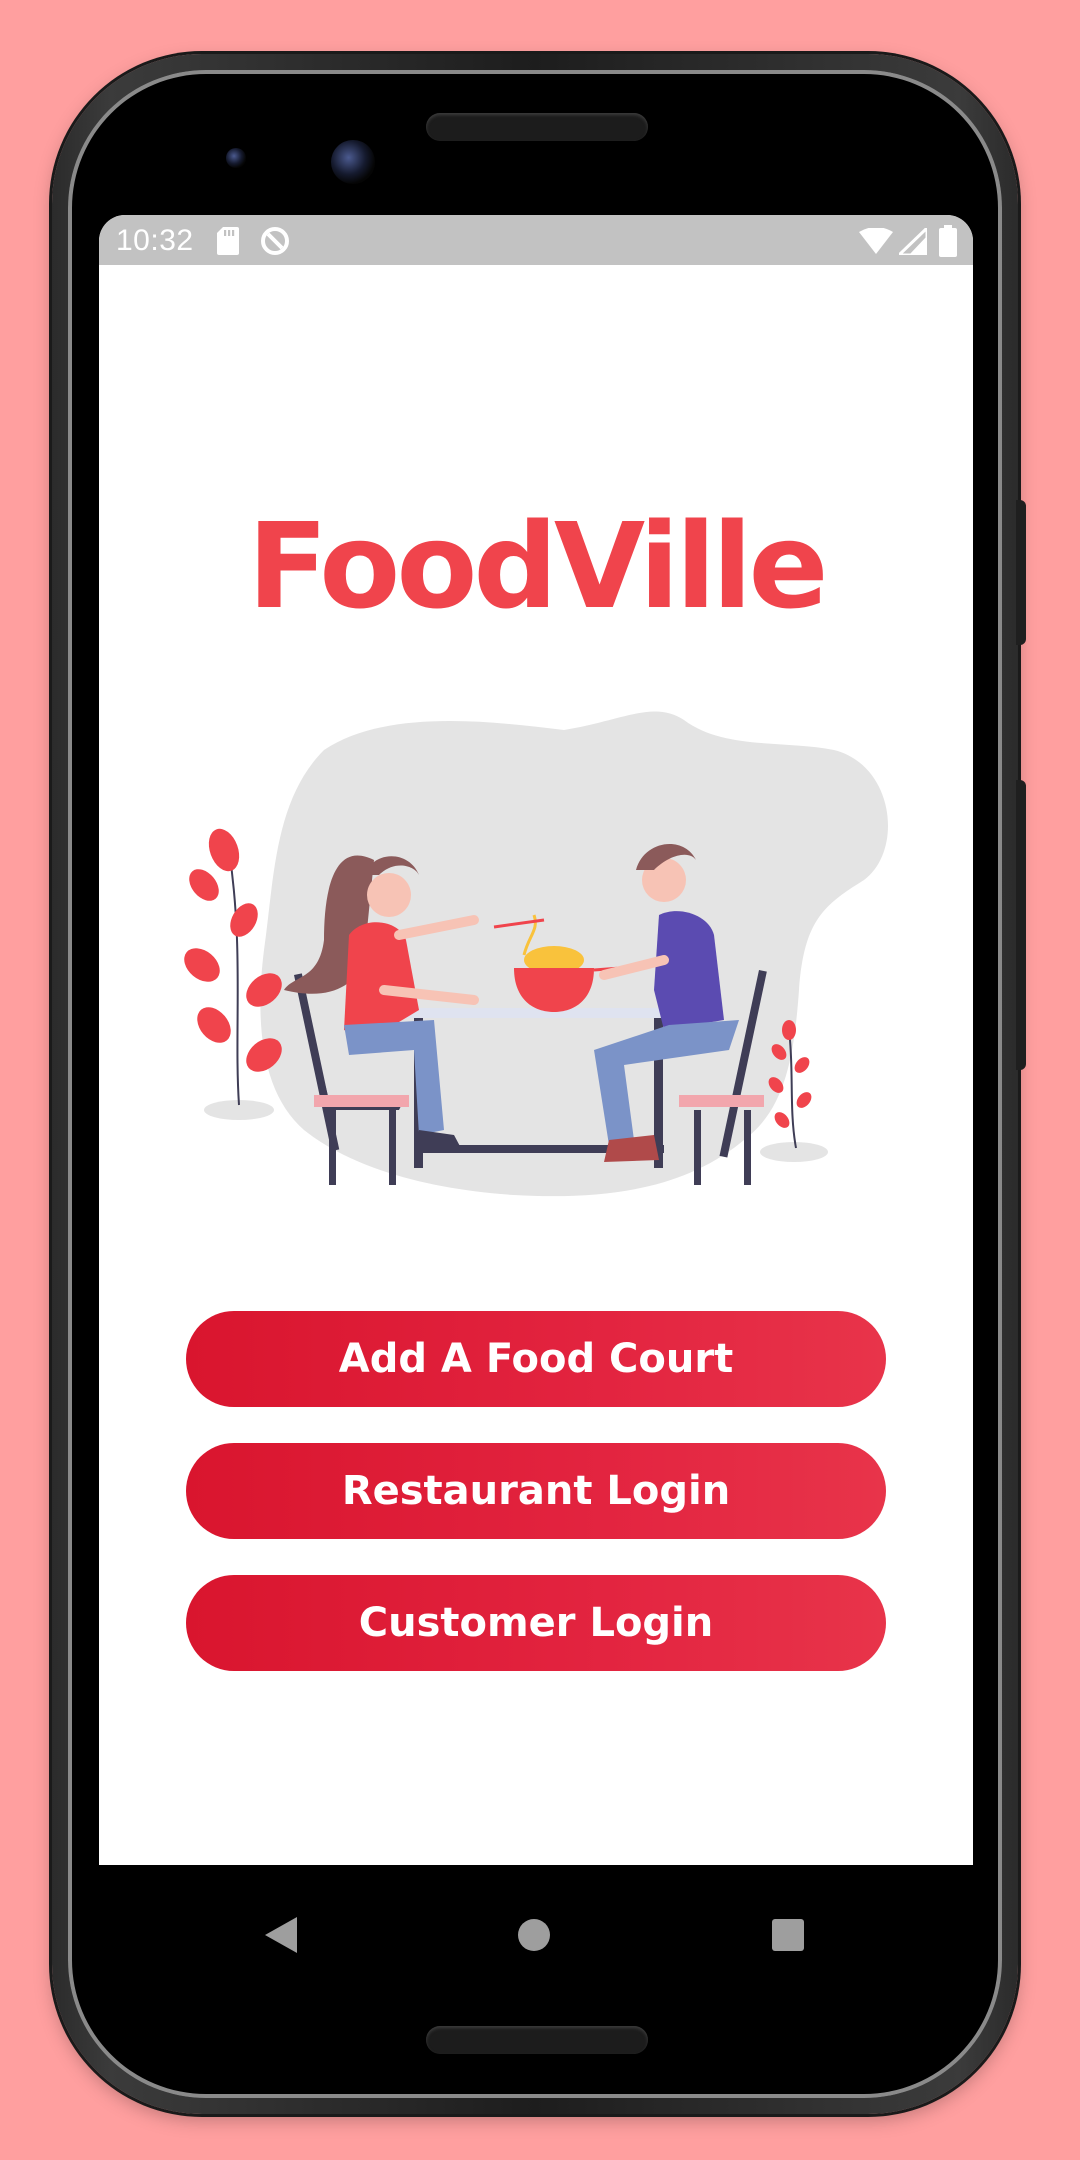  I want to click on earpiece-speaker, so click(537, 127).